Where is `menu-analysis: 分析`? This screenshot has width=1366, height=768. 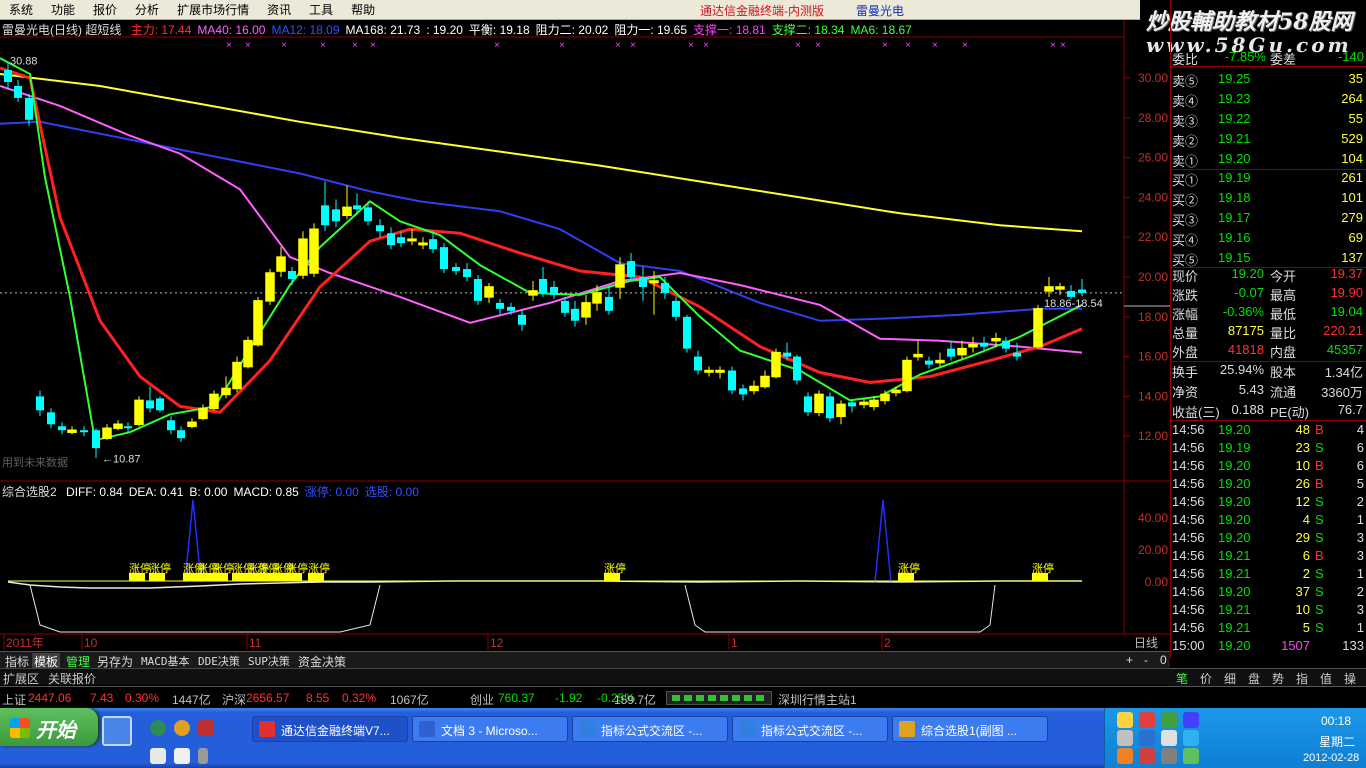 menu-analysis: 分析 is located at coordinates (147, 9).